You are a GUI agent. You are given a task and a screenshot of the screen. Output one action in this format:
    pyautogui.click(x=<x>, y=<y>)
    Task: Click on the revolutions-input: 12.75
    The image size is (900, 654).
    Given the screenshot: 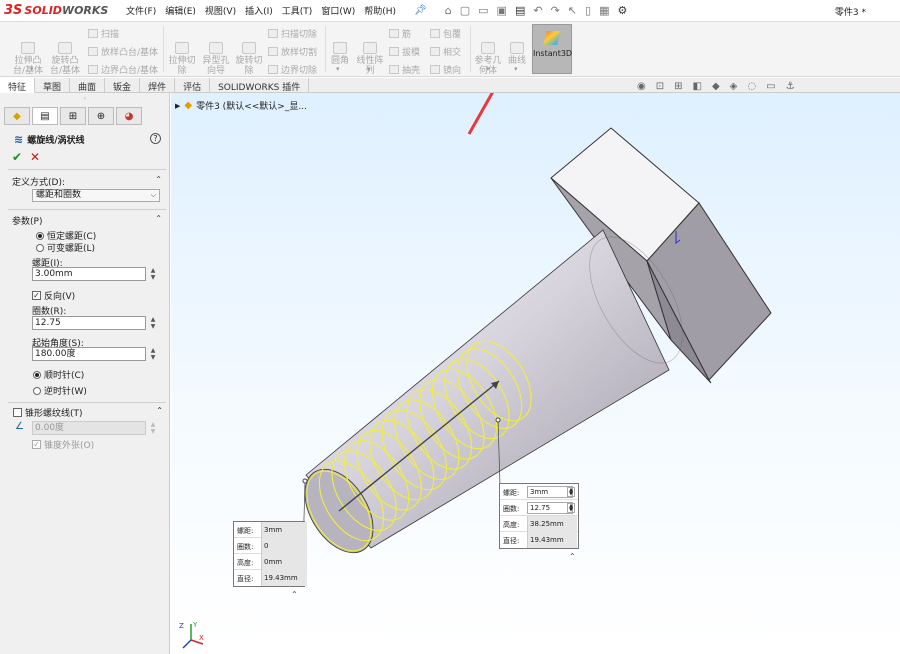 What is the action you would take?
    pyautogui.click(x=89, y=323)
    